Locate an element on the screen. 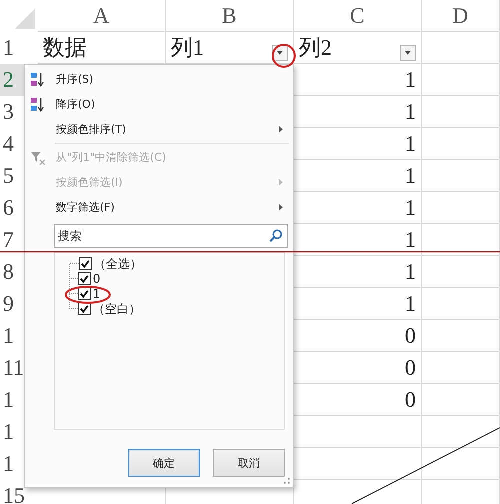 The width and height of the screenshot is (500, 504). value-label: （空白） is located at coordinates (117, 308).